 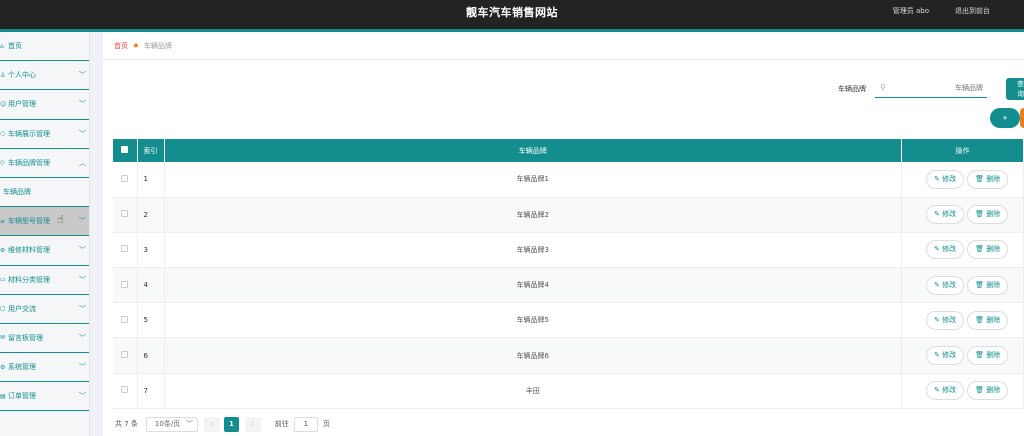 What do you see at coordinates (44, 105) in the screenshot?
I see `sidebar-item-users: ☺ 用户管理 ﹀` at bounding box center [44, 105].